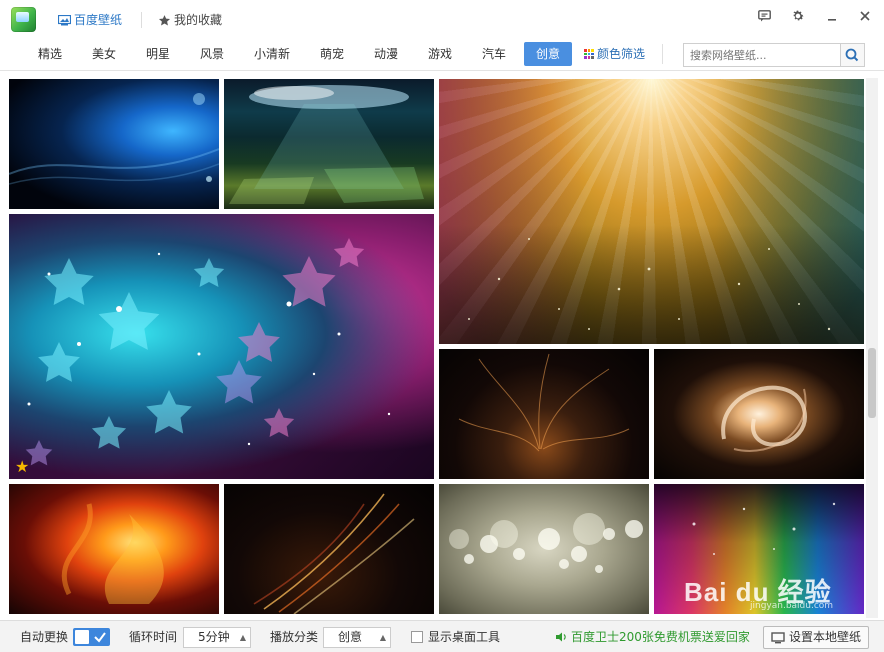  What do you see at coordinates (832, 19) in the screenshot?
I see `minimize-icon` at bounding box center [832, 19].